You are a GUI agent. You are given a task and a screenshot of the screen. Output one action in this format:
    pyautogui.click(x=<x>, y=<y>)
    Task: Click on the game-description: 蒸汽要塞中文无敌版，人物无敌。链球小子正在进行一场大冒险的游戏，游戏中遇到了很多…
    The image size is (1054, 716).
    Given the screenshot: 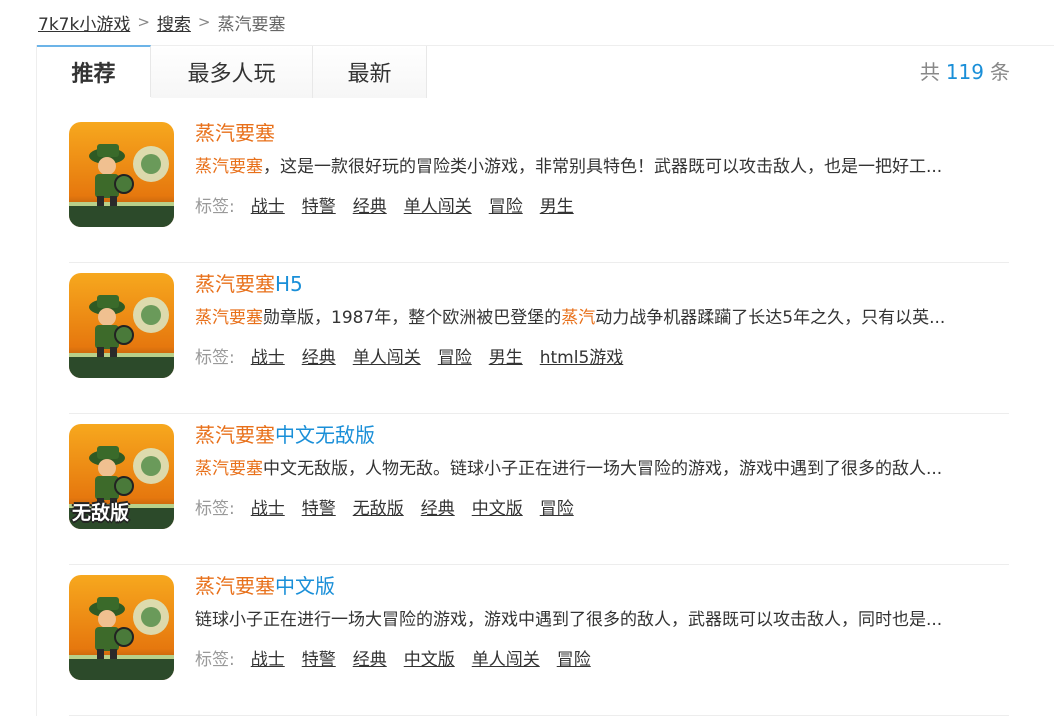 What is the action you would take?
    pyautogui.click(x=602, y=469)
    